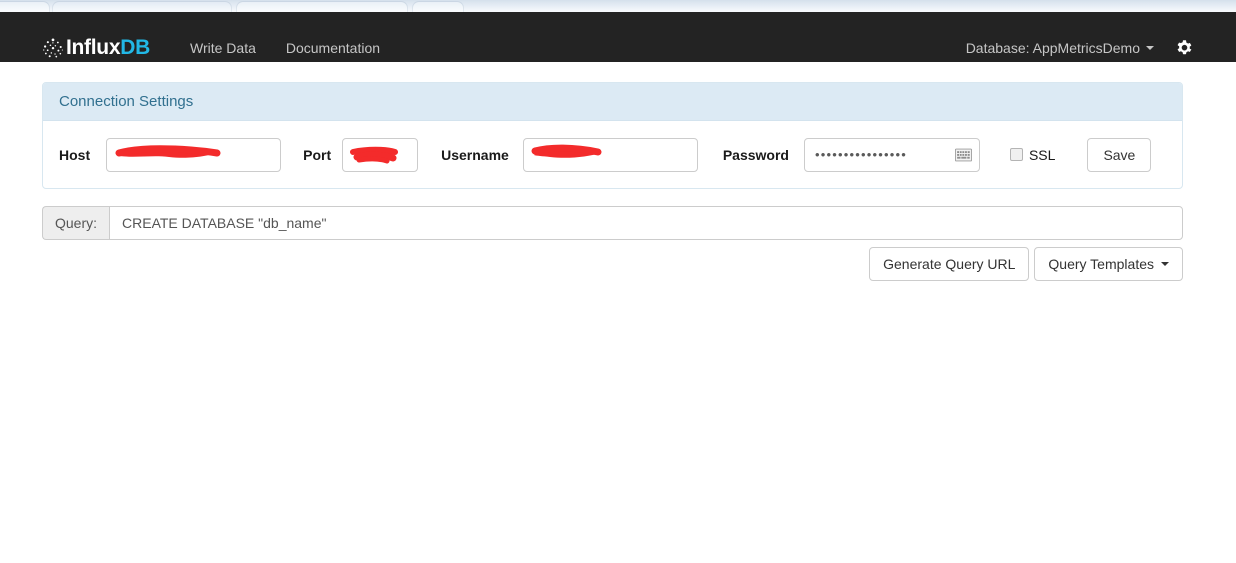  What do you see at coordinates (317, 154) in the screenshot?
I see `port-label: Port` at bounding box center [317, 154].